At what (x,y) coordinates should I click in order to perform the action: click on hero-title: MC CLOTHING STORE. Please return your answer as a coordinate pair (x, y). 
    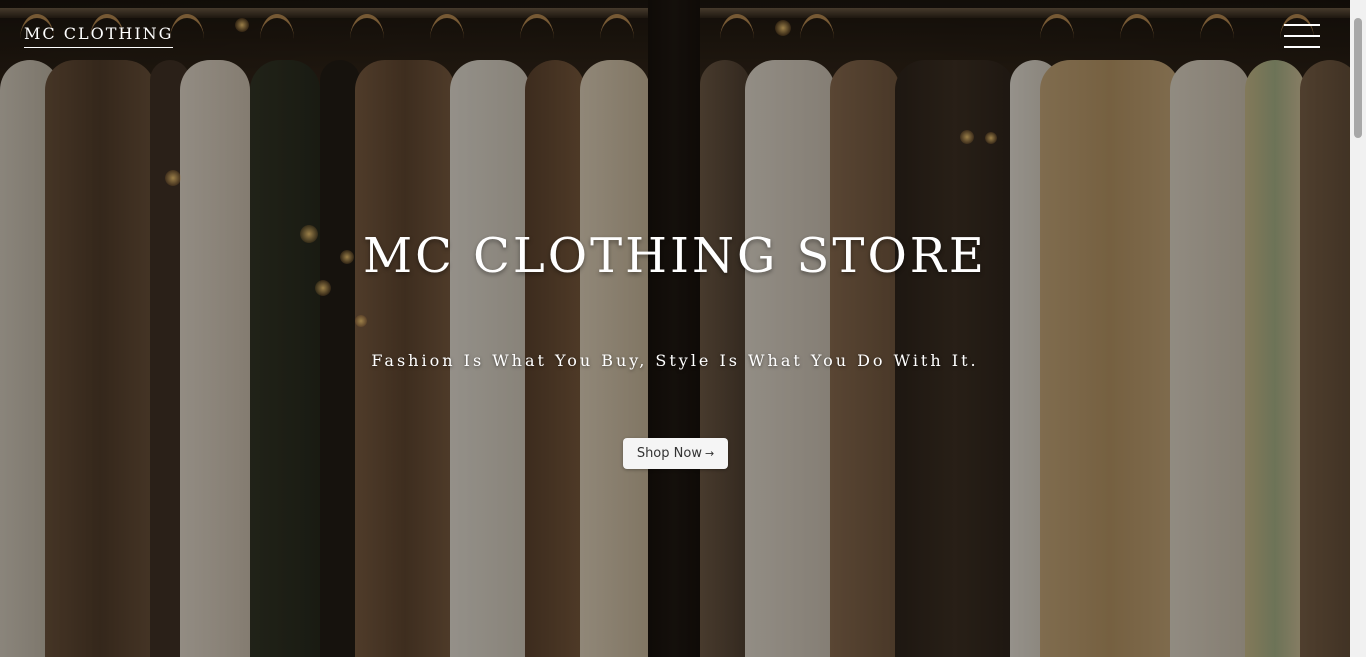
    Looking at the image, I should click on (675, 256).